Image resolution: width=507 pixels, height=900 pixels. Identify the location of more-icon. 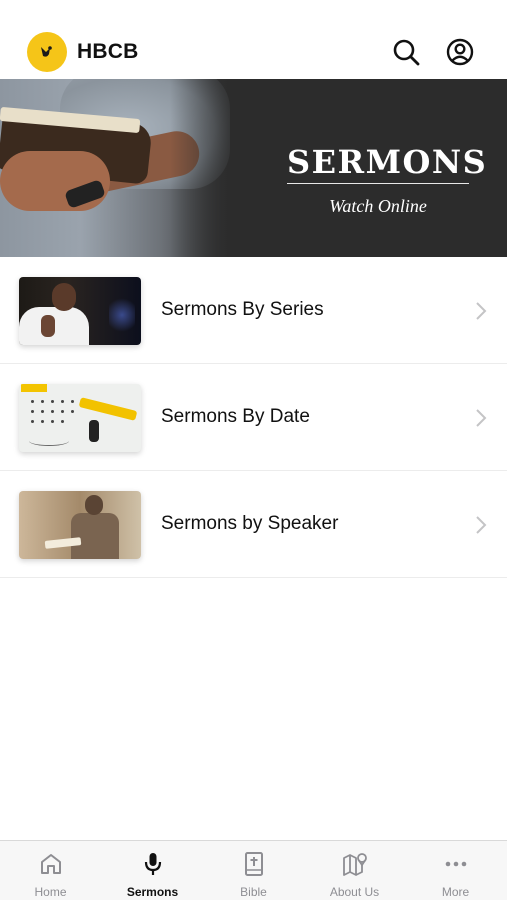
(455, 864).